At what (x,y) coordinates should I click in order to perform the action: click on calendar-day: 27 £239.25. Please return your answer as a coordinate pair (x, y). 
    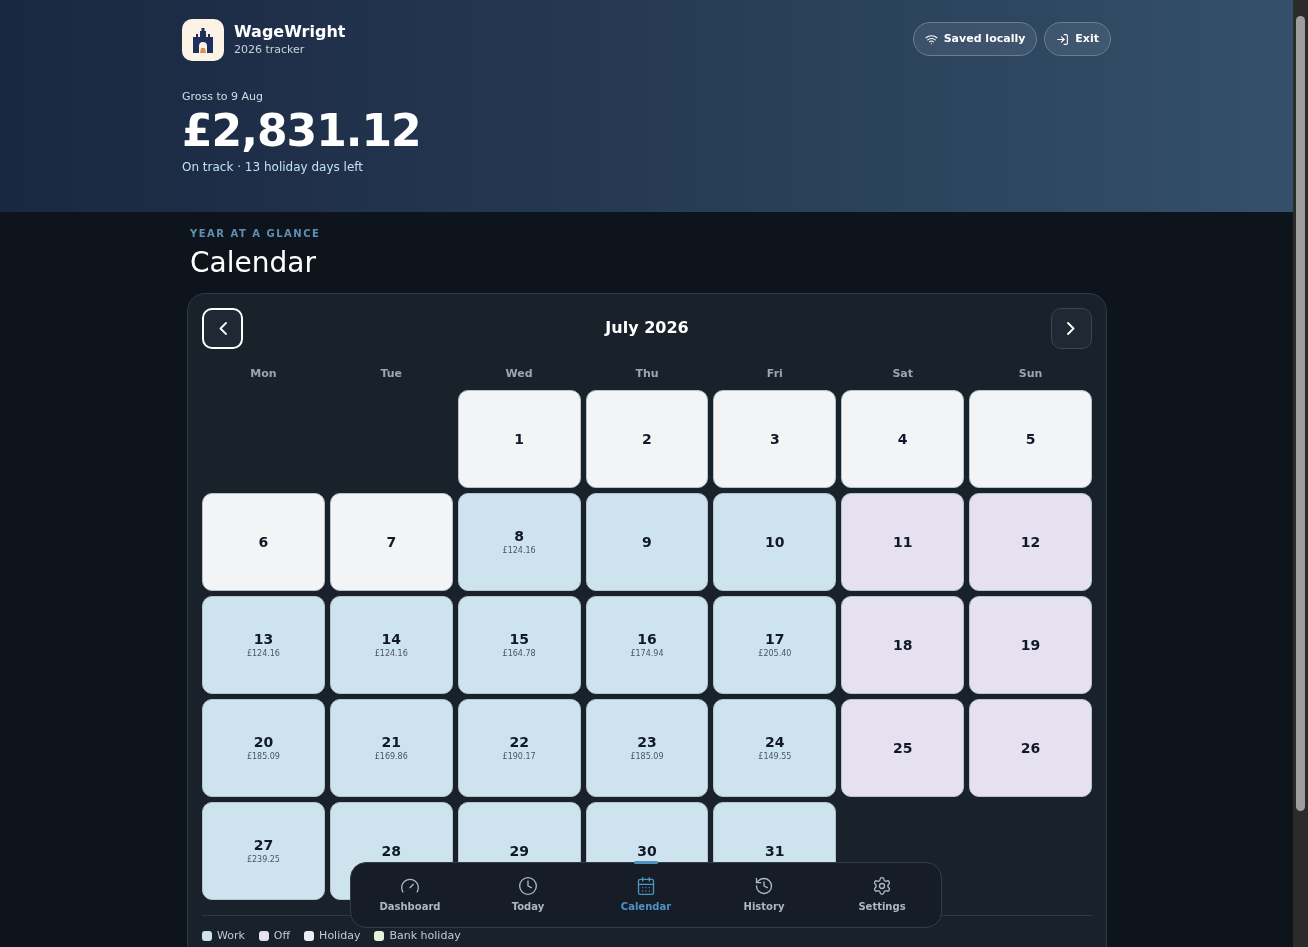
    Looking at the image, I should click on (263, 851).